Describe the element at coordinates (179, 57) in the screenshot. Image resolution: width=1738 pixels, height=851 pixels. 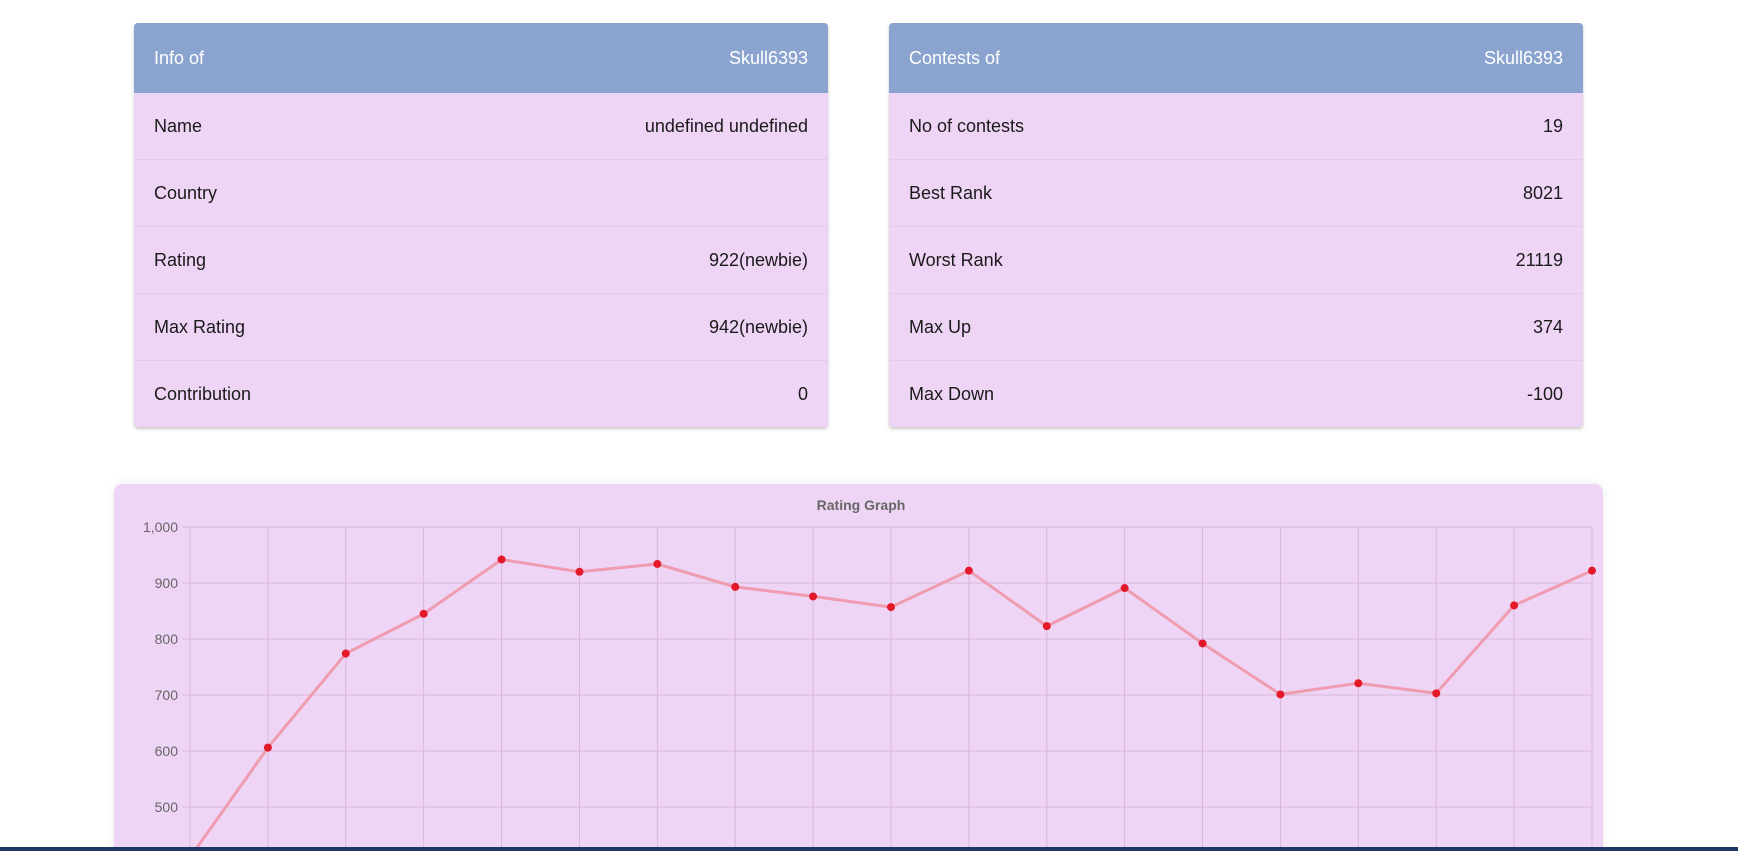
I see `info-card-title: Info of` at that location.